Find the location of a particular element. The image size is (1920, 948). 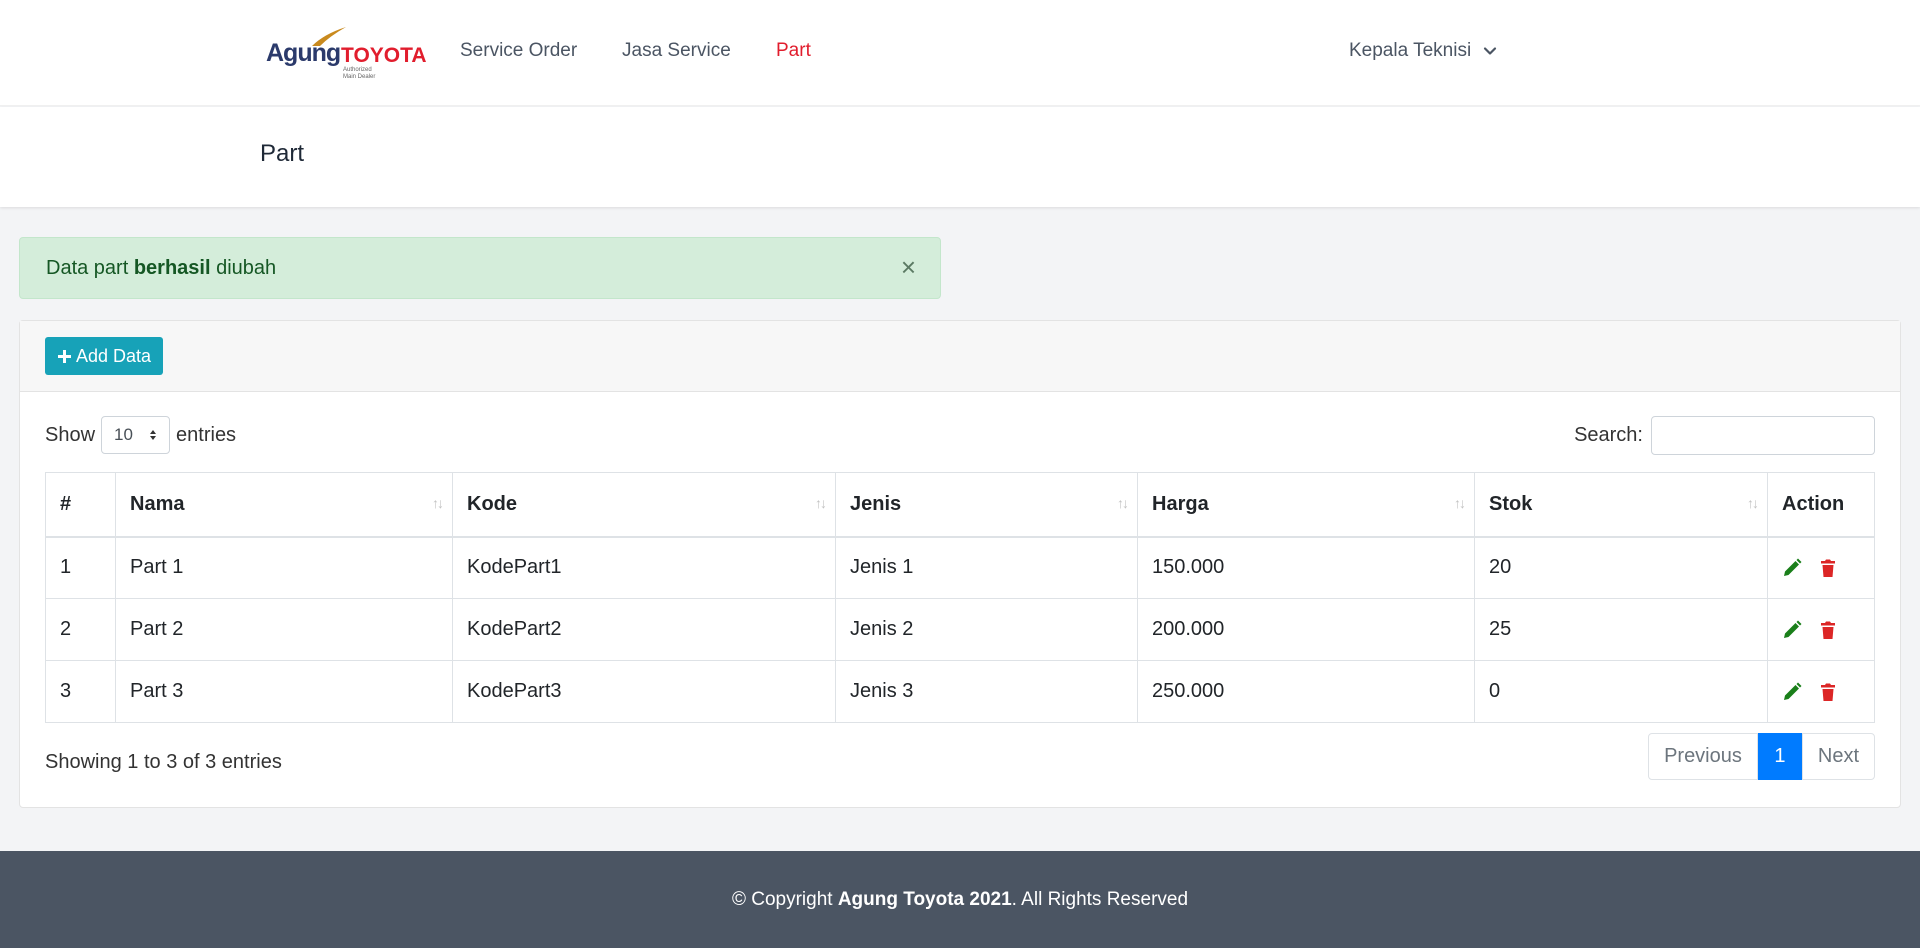

table-info: Showing 1 to 3 of 3 entries is located at coordinates (163, 762).